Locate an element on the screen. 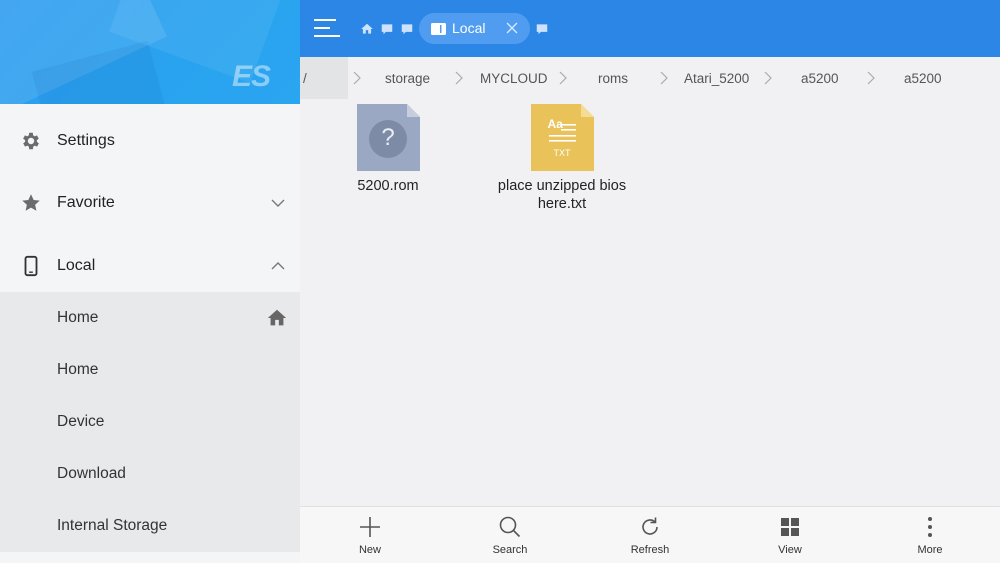 The width and height of the screenshot is (1000, 563). grid-icon is located at coordinates (790, 527).